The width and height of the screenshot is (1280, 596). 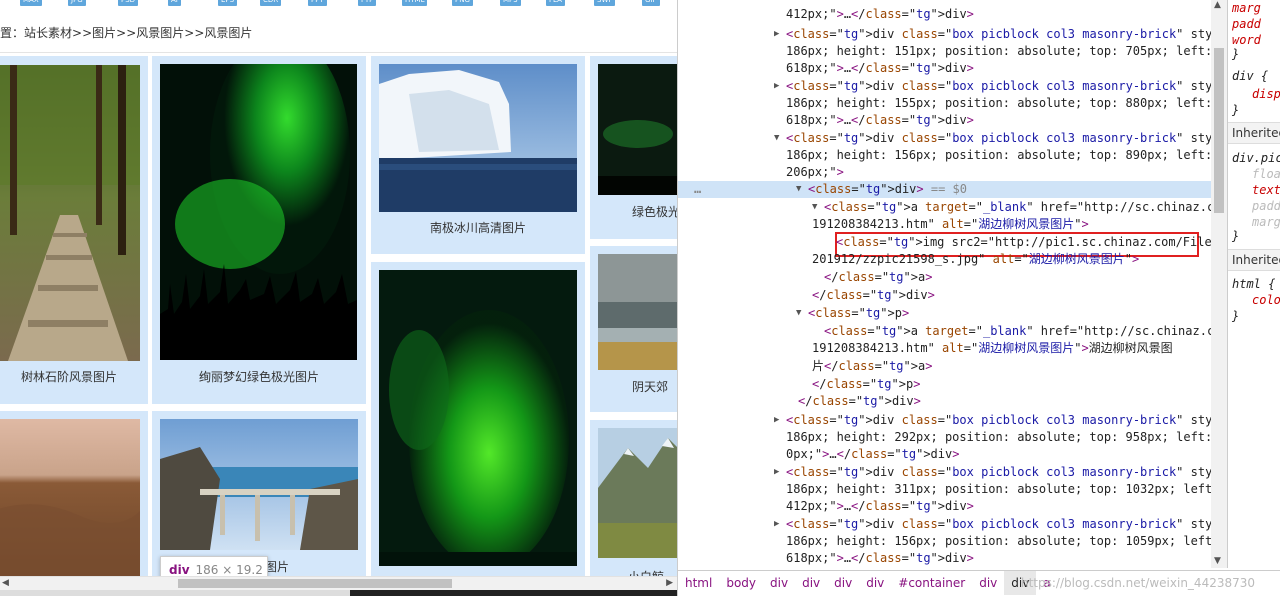 I want to click on dom-tree-line: </class="tg">p>, so click(x=944, y=384).